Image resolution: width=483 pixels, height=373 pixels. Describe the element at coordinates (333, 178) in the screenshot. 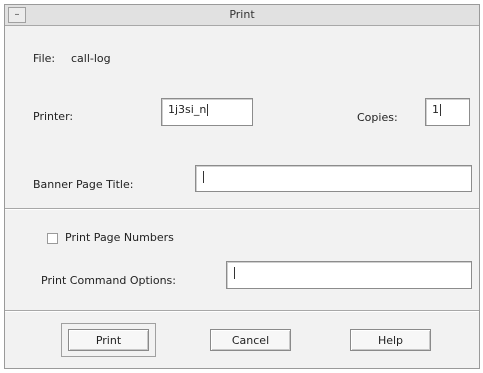

I see `banner-title-field` at that location.